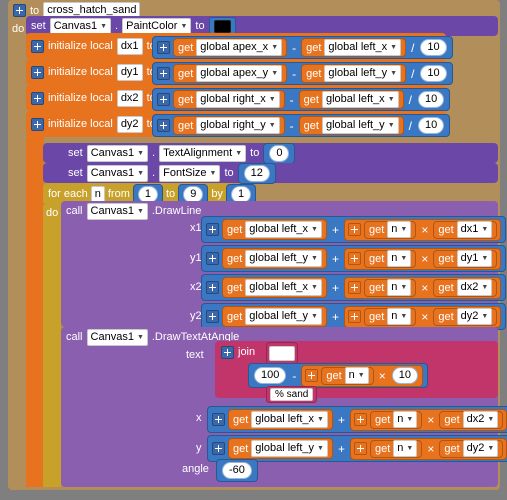 This screenshot has height=500, width=507. I want to click on get-right-x: get global right_x ▼, so click(229, 99).